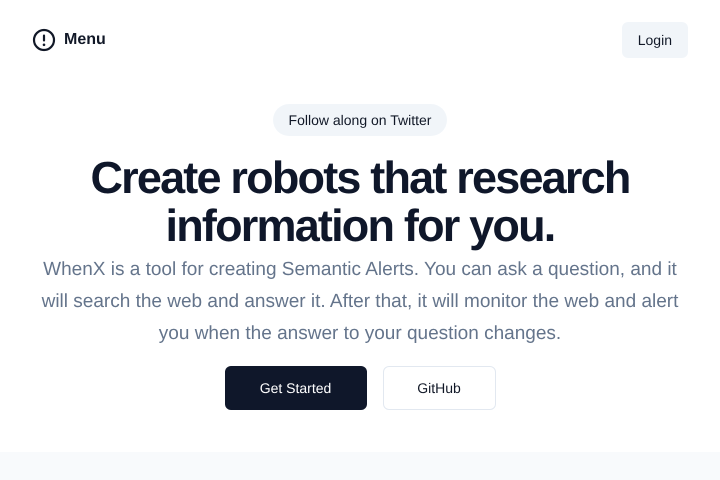  I want to click on github-button: GitHub, so click(439, 388).